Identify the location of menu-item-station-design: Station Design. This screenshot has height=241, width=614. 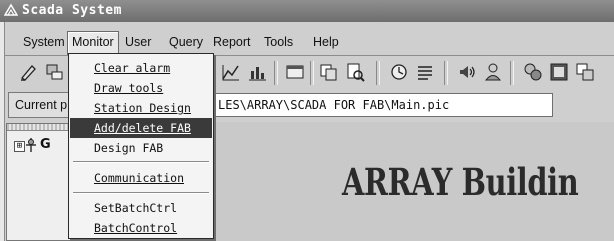
(141, 108).